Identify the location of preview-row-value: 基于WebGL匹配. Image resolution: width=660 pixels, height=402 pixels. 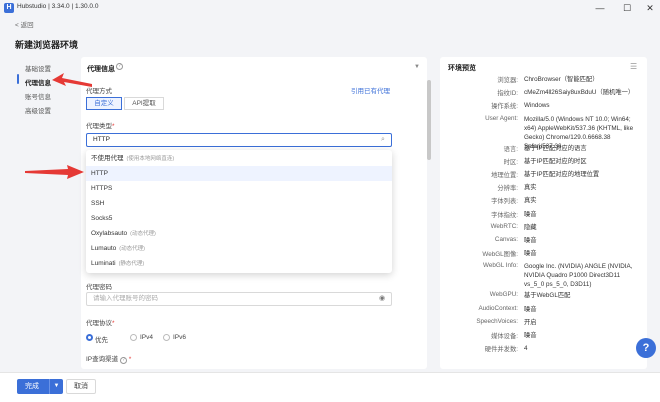
(547, 296).